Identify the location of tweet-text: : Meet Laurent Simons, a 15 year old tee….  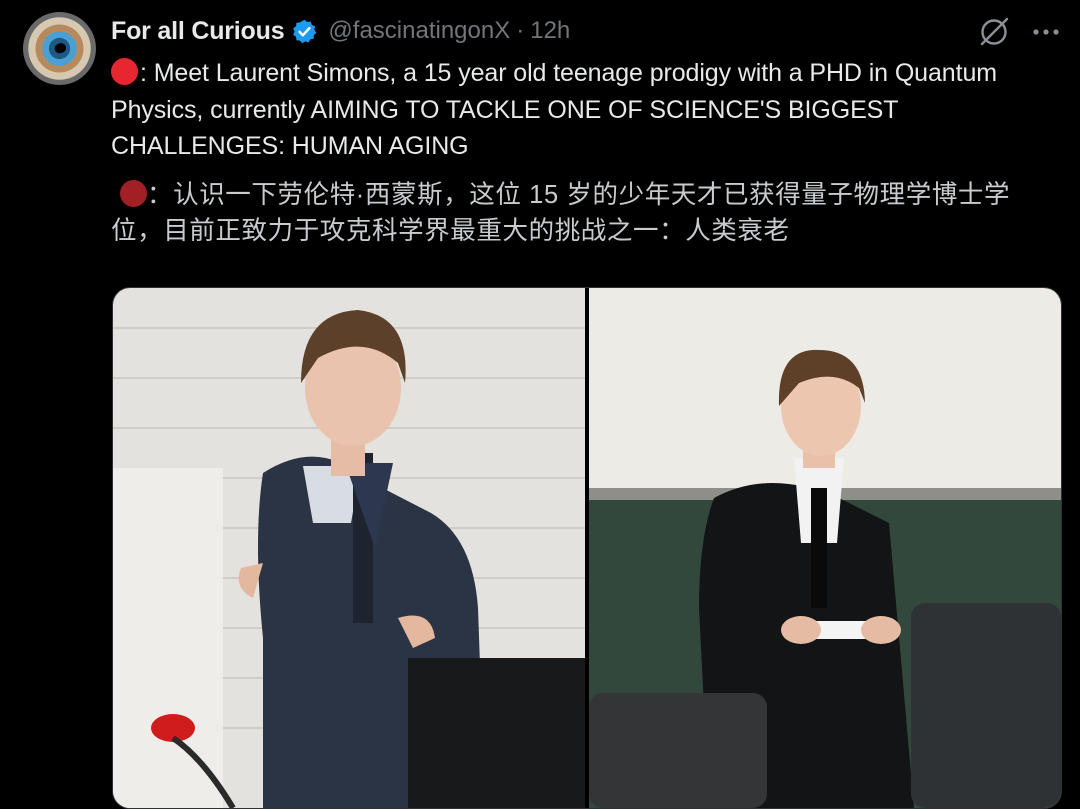
(576, 110).